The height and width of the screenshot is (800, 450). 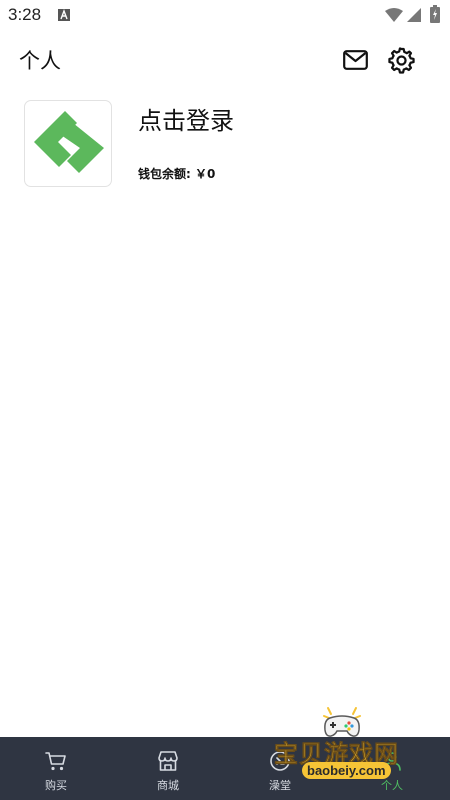 I want to click on wallet-label: 钱包余额:, so click(x=164, y=174).